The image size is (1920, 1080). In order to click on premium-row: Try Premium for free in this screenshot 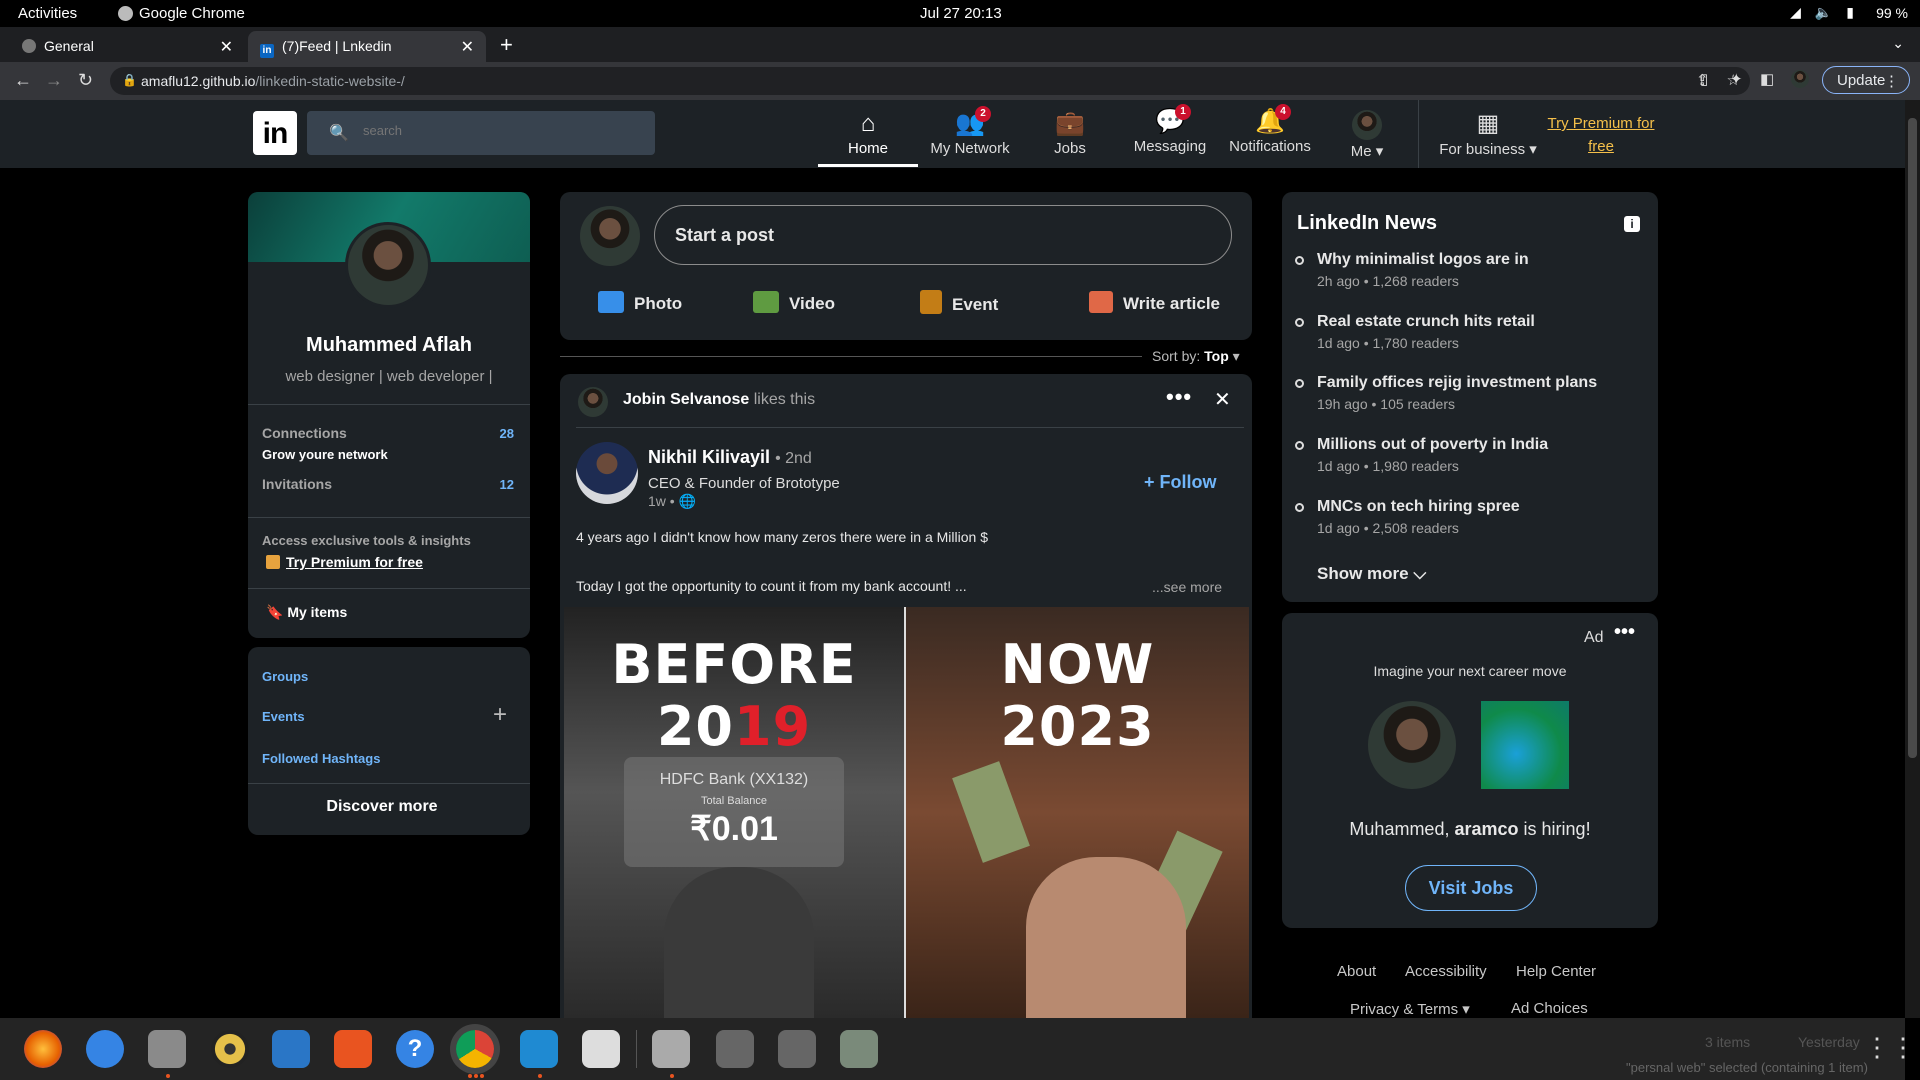, I will do `click(344, 562)`.